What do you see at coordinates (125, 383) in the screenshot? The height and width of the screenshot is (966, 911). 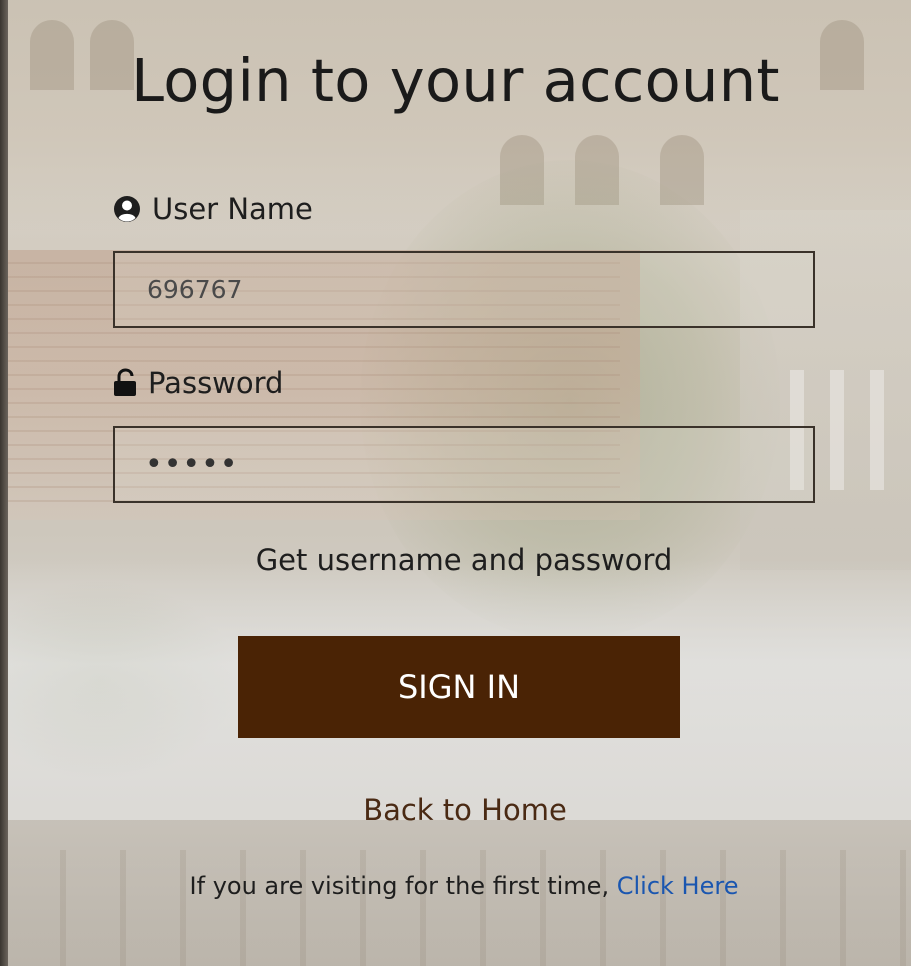 I see `unlock-icon` at bounding box center [125, 383].